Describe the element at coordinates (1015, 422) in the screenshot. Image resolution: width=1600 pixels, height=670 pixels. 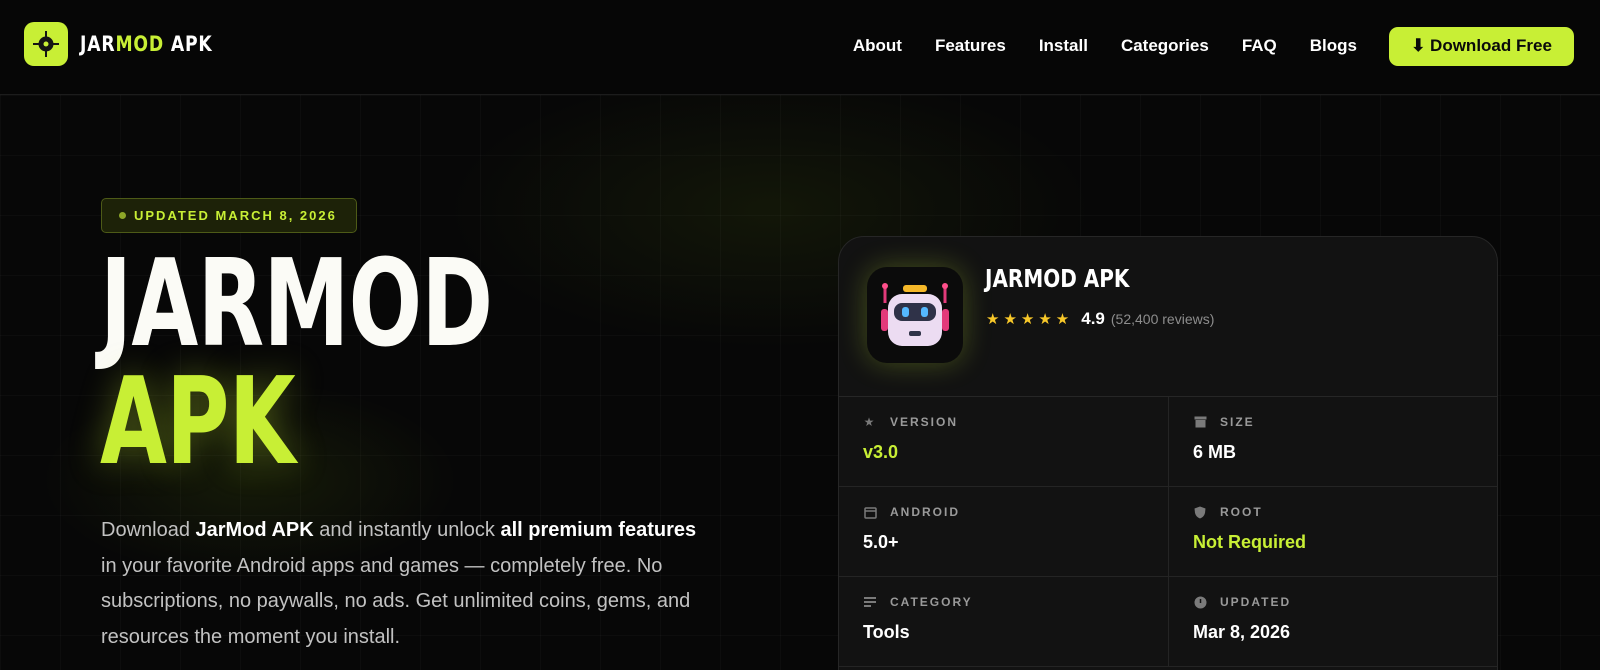
I see `info-version-label-row: ★ VERSION` at that location.